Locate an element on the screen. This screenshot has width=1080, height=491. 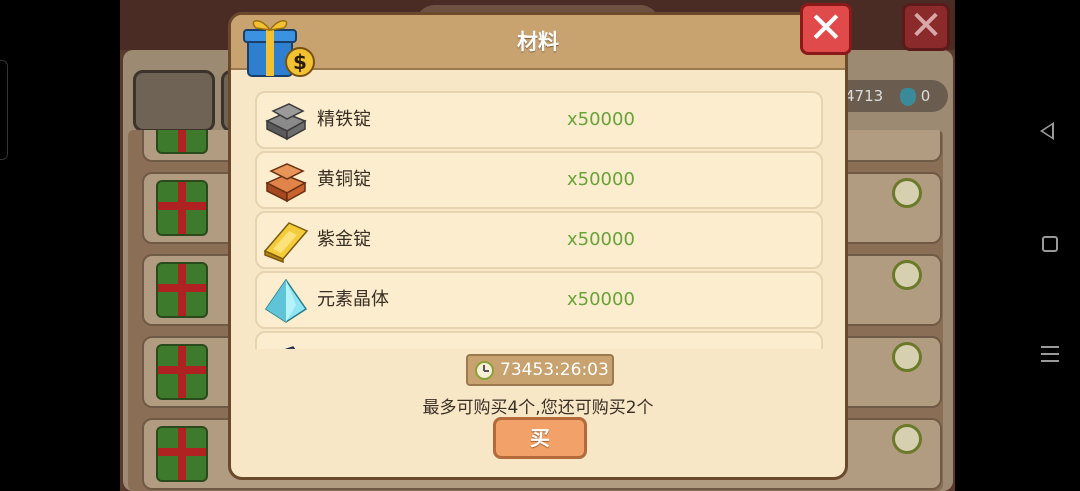
partial-item-icon is located at coordinates (290, 347).